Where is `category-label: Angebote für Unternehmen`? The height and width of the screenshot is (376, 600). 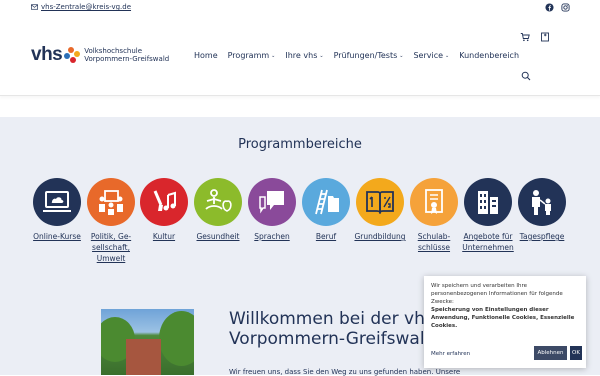 category-label: Angebote für Unternehmen is located at coordinates (488, 242).